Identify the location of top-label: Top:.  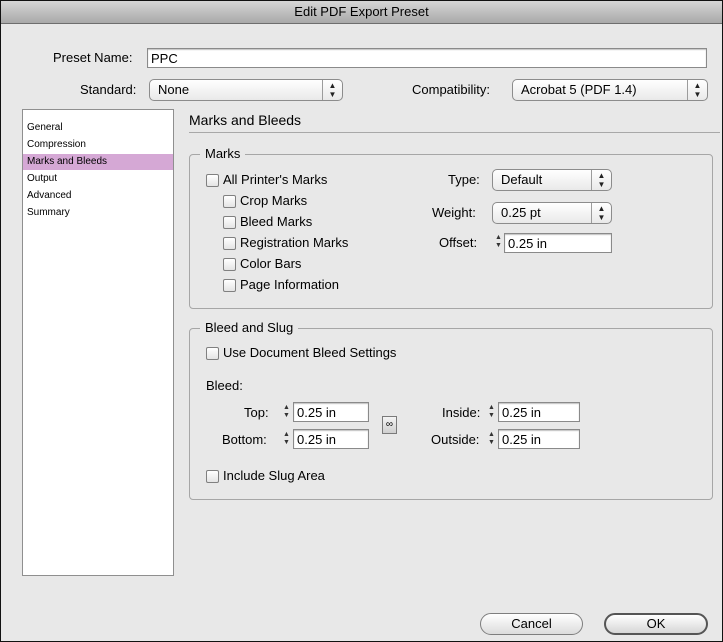
(256, 412).